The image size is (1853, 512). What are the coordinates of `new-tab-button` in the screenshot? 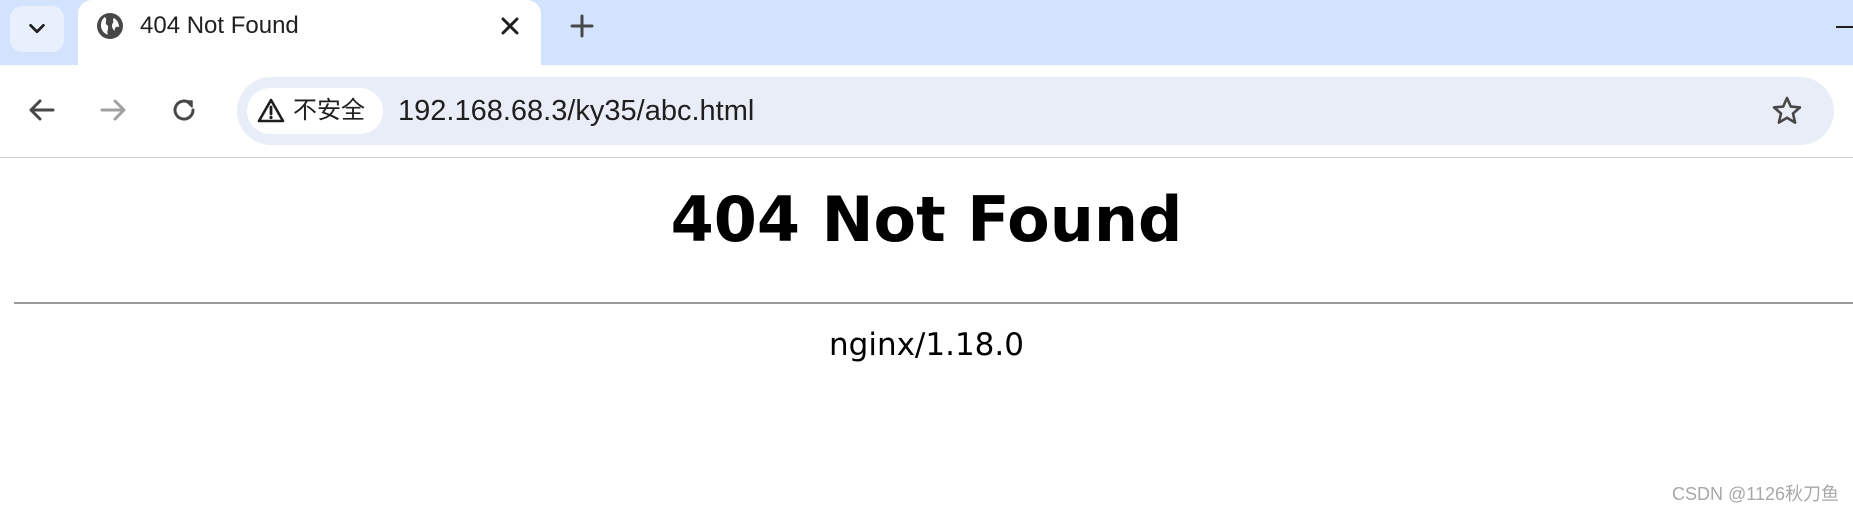 It's located at (582, 26).